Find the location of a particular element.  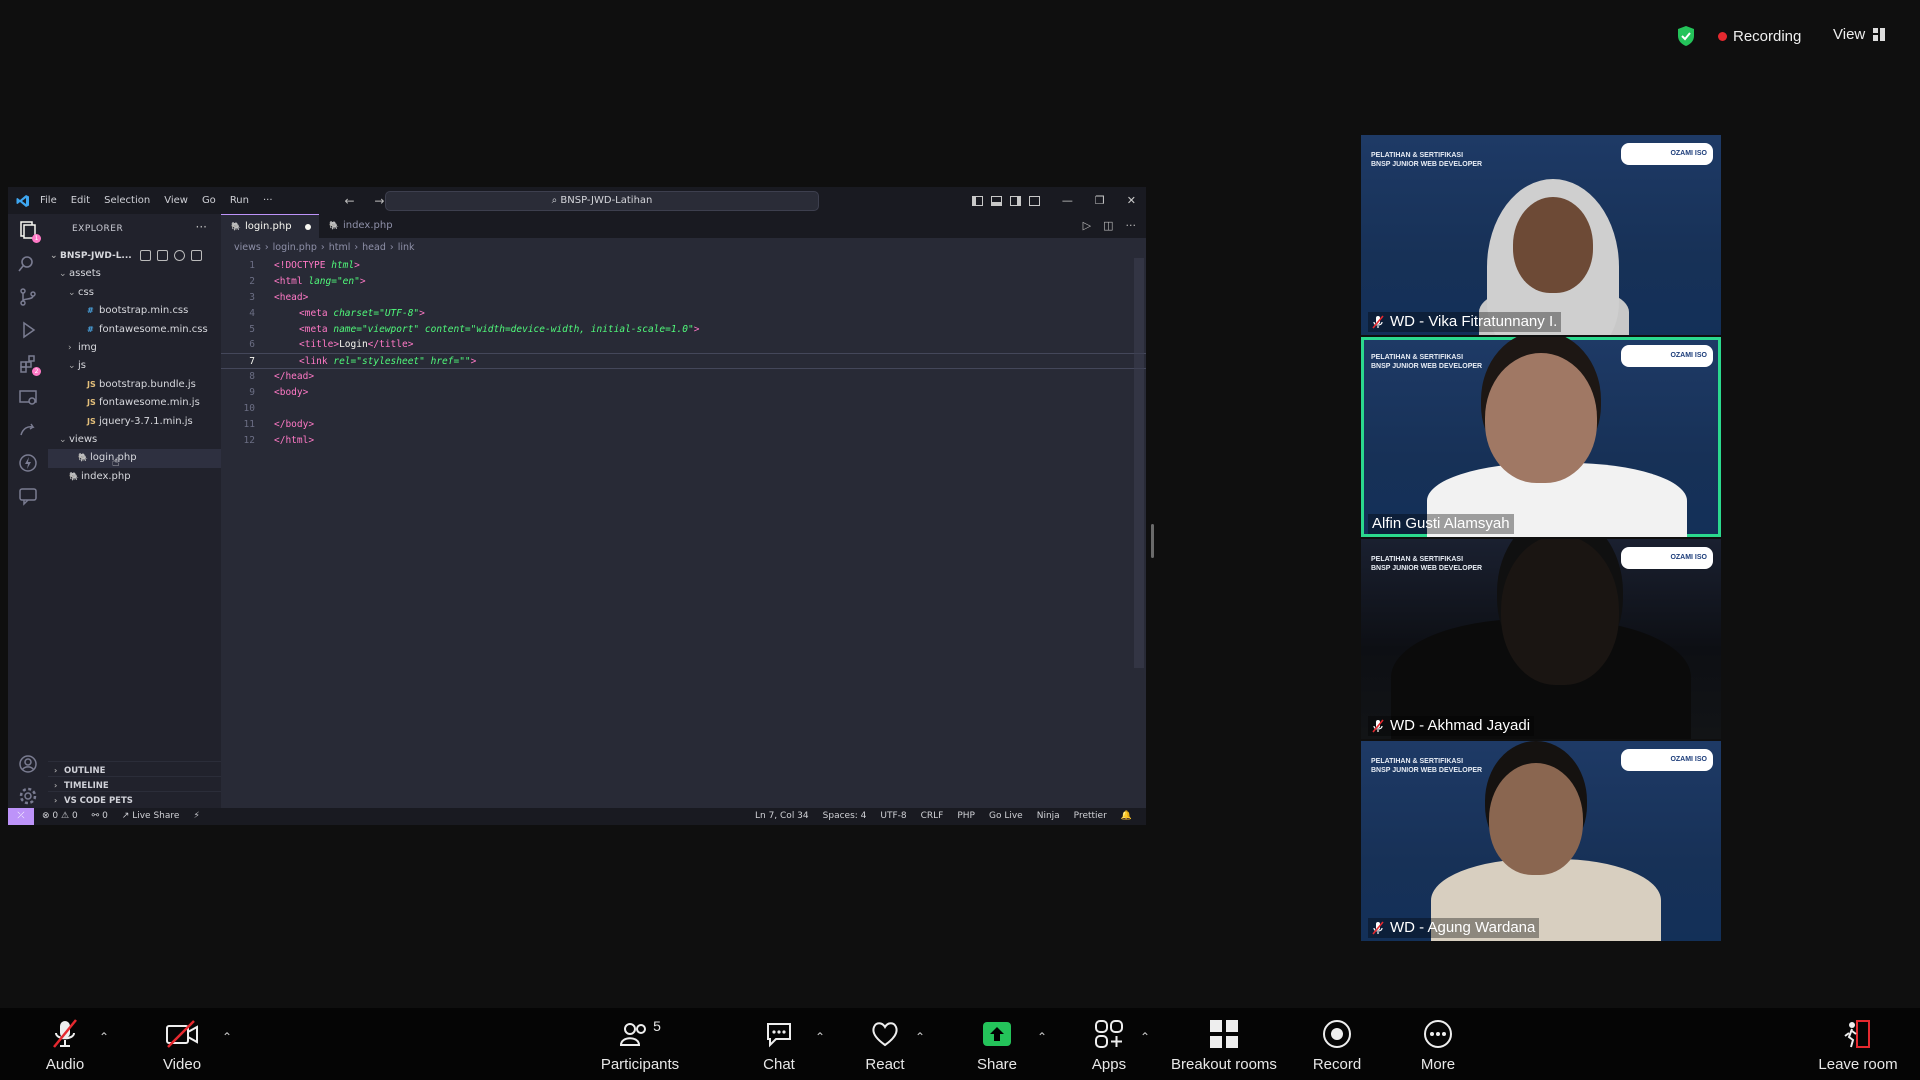

ports-status: ⚯ 0 is located at coordinates (100, 816).